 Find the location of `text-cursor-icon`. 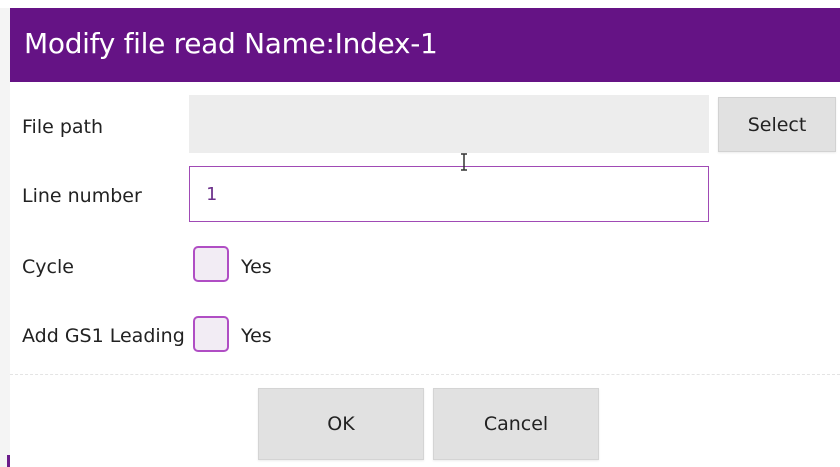

text-cursor-icon is located at coordinates (464, 162).